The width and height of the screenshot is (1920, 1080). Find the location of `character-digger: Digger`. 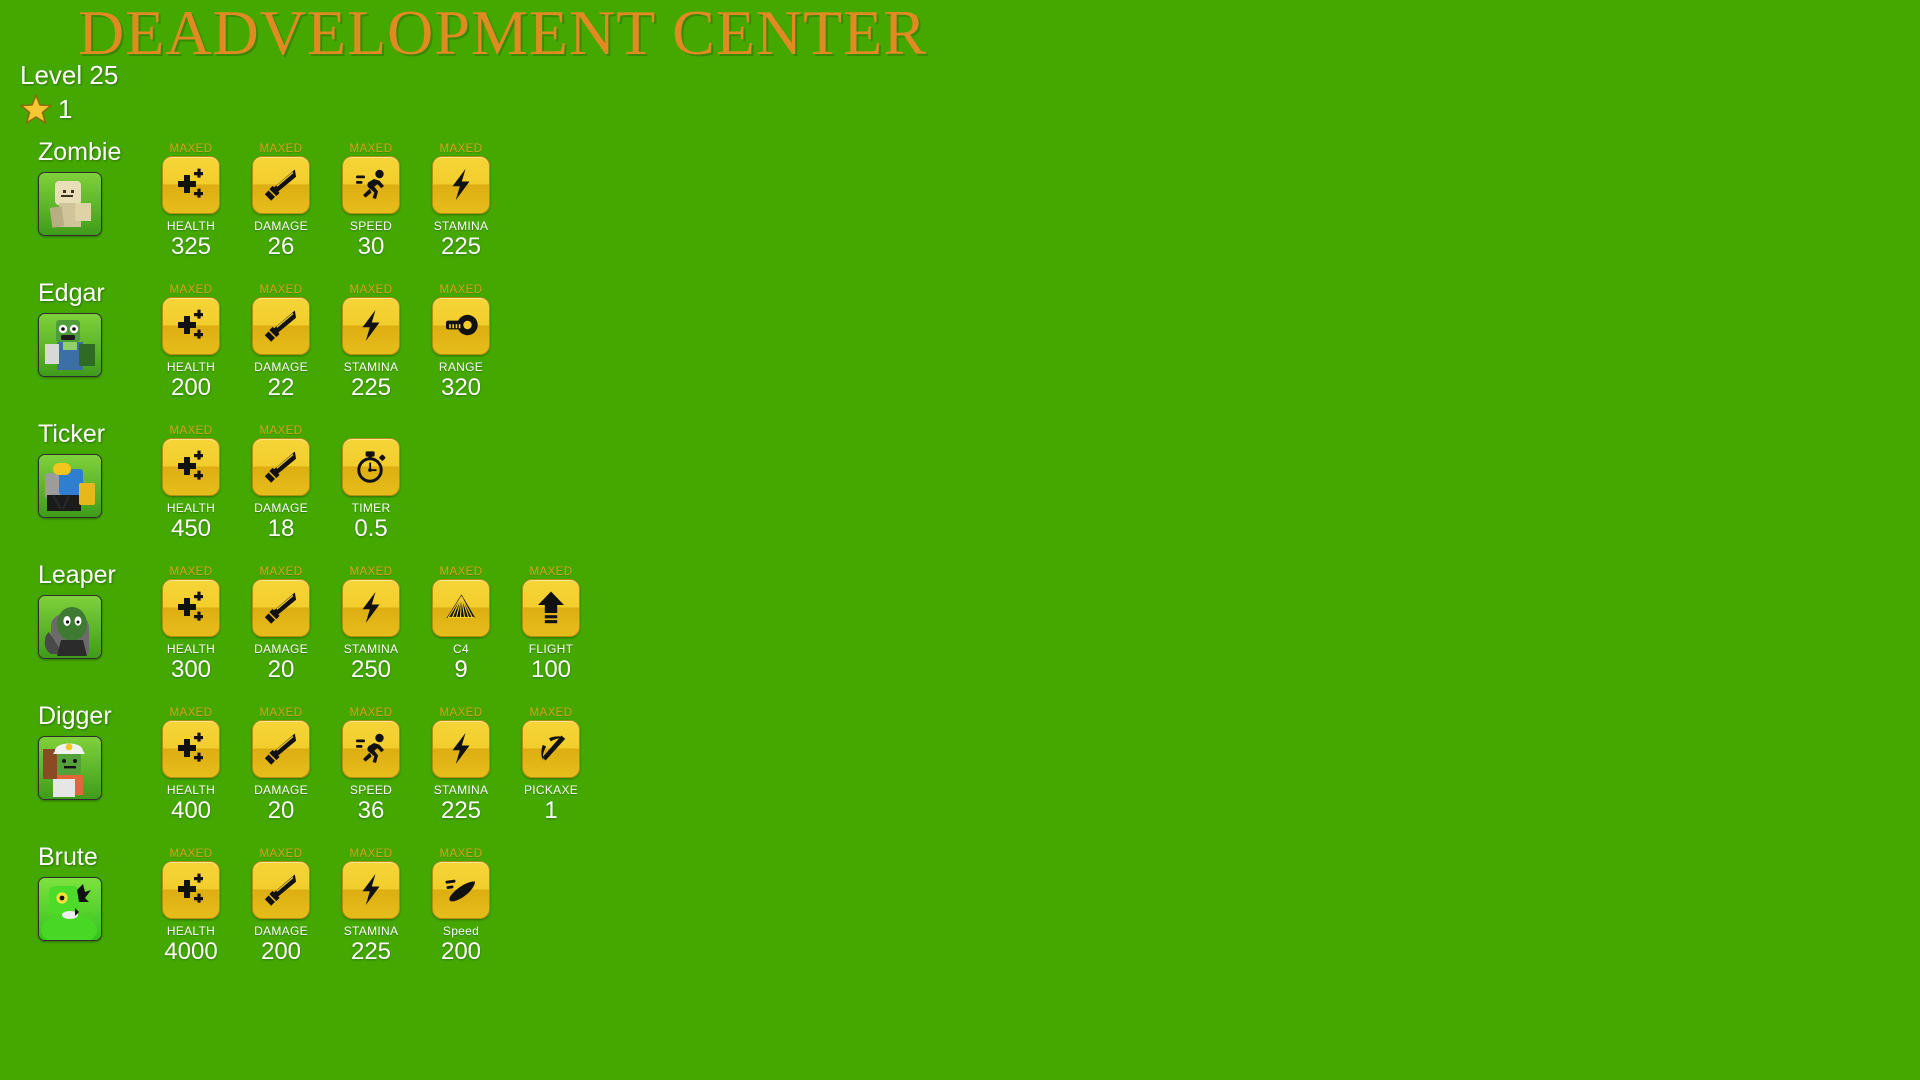

character-digger: Digger is located at coordinates (93, 752).